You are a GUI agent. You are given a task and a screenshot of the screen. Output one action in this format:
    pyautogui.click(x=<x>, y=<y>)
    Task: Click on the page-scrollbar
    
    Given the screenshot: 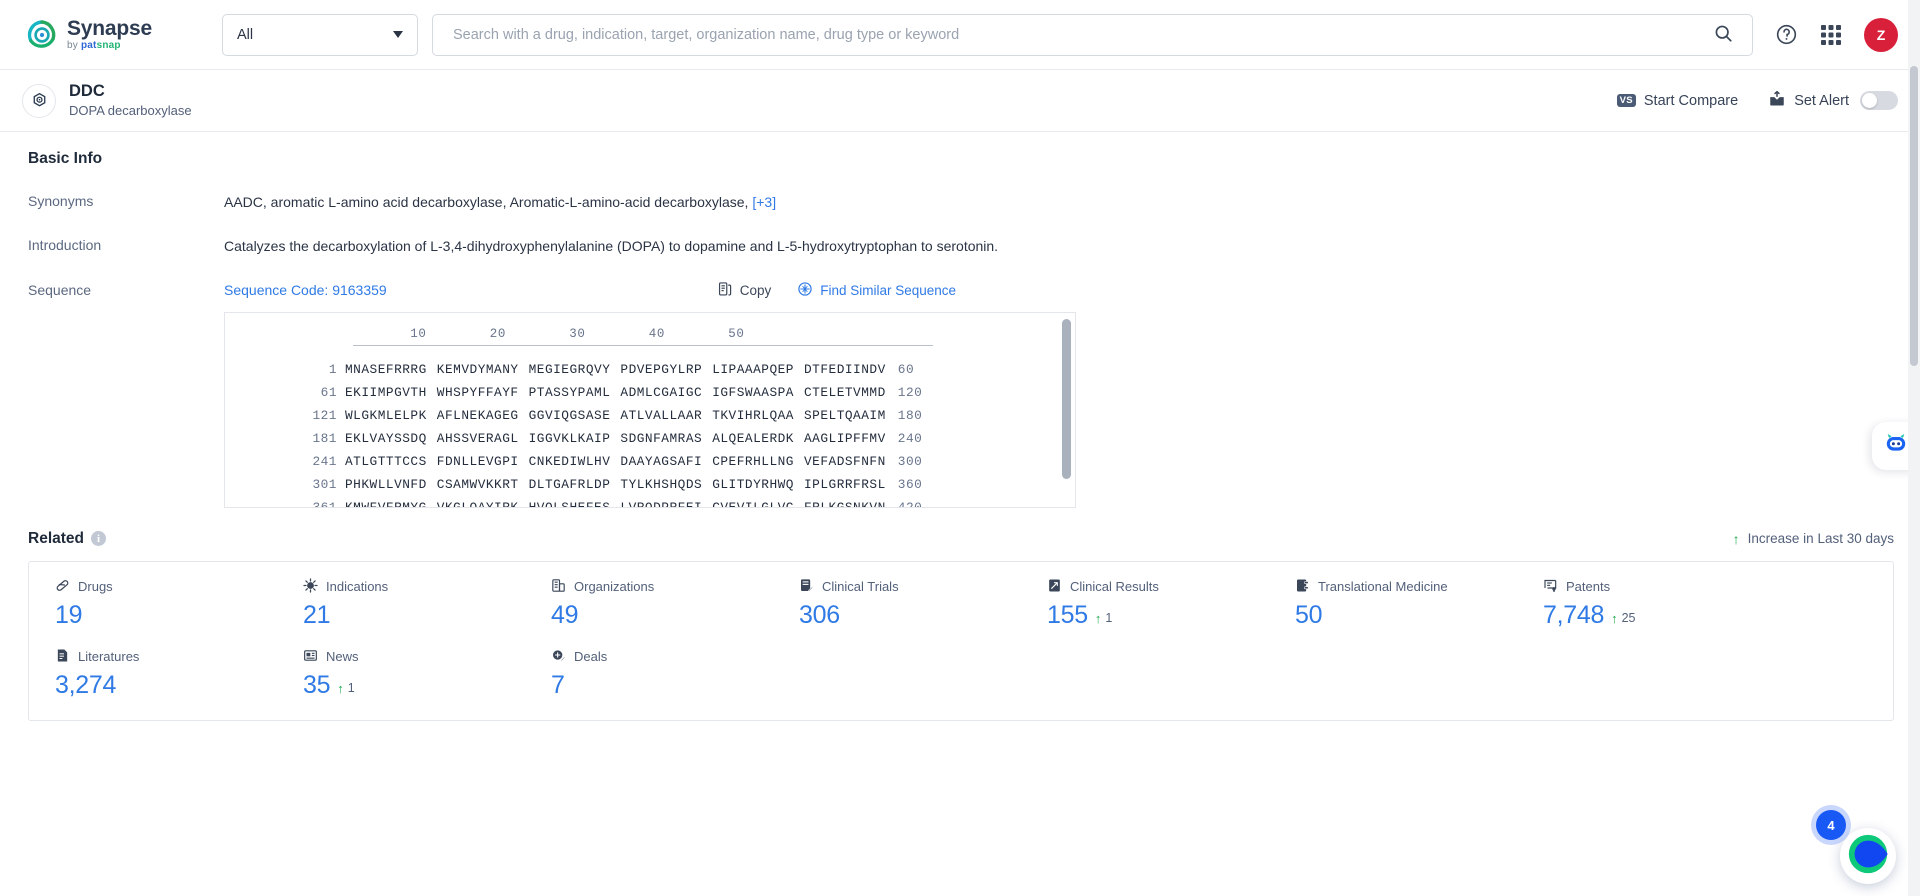 What is the action you would take?
    pyautogui.click(x=1914, y=448)
    